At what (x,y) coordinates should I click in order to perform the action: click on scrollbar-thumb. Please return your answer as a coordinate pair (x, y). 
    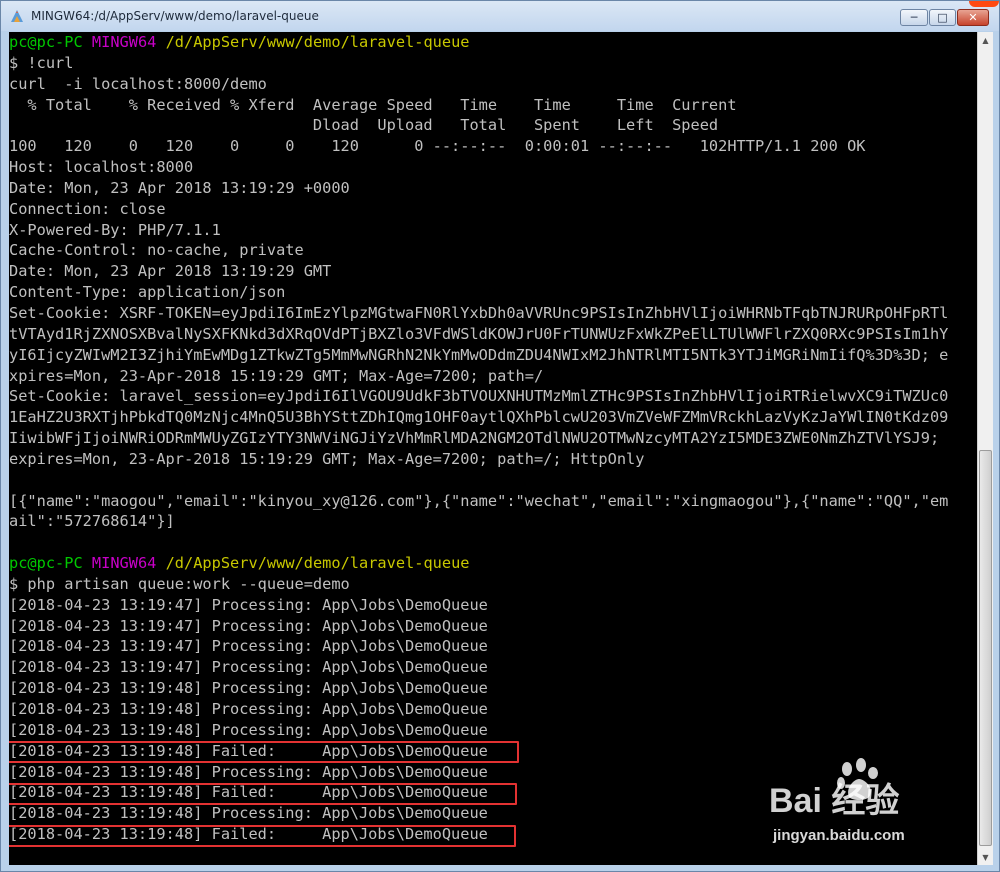
    Looking at the image, I should click on (985, 648).